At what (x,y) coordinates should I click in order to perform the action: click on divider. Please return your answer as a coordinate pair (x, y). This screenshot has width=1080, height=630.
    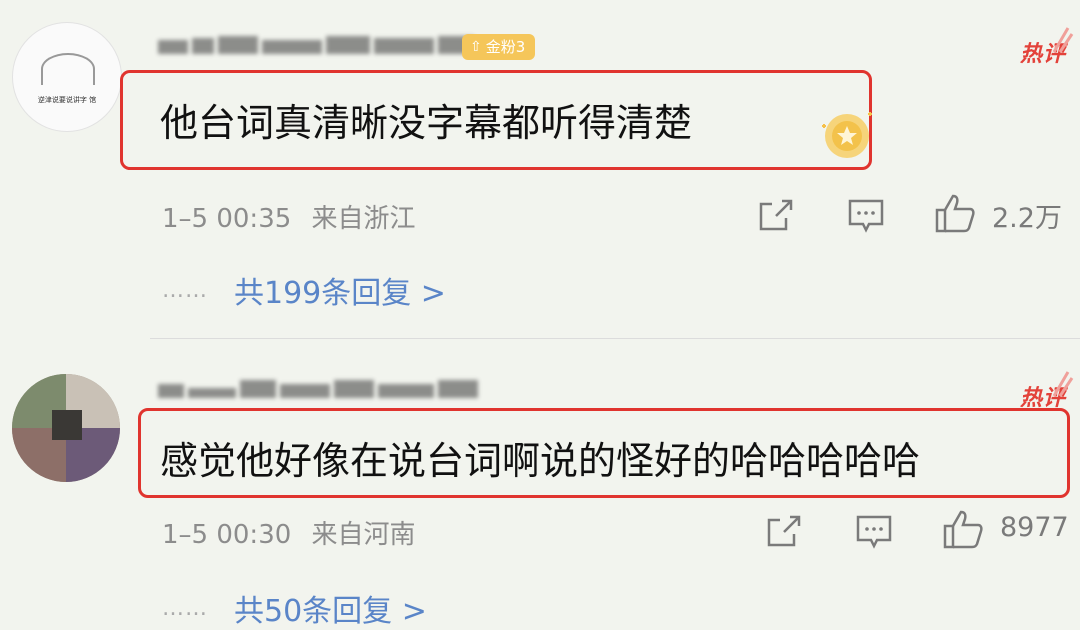
    Looking at the image, I should click on (615, 338).